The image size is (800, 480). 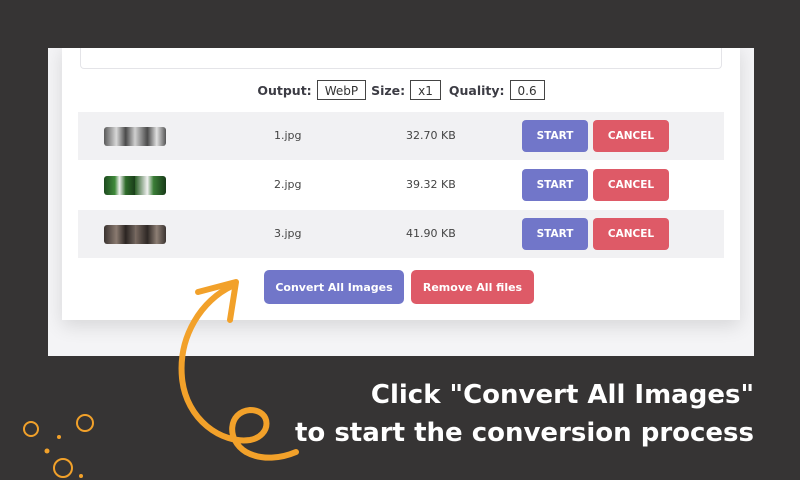 What do you see at coordinates (562, 395) in the screenshot?
I see `caption-line-1: Click "Convert All Images"` at bounding box center [562, 395].